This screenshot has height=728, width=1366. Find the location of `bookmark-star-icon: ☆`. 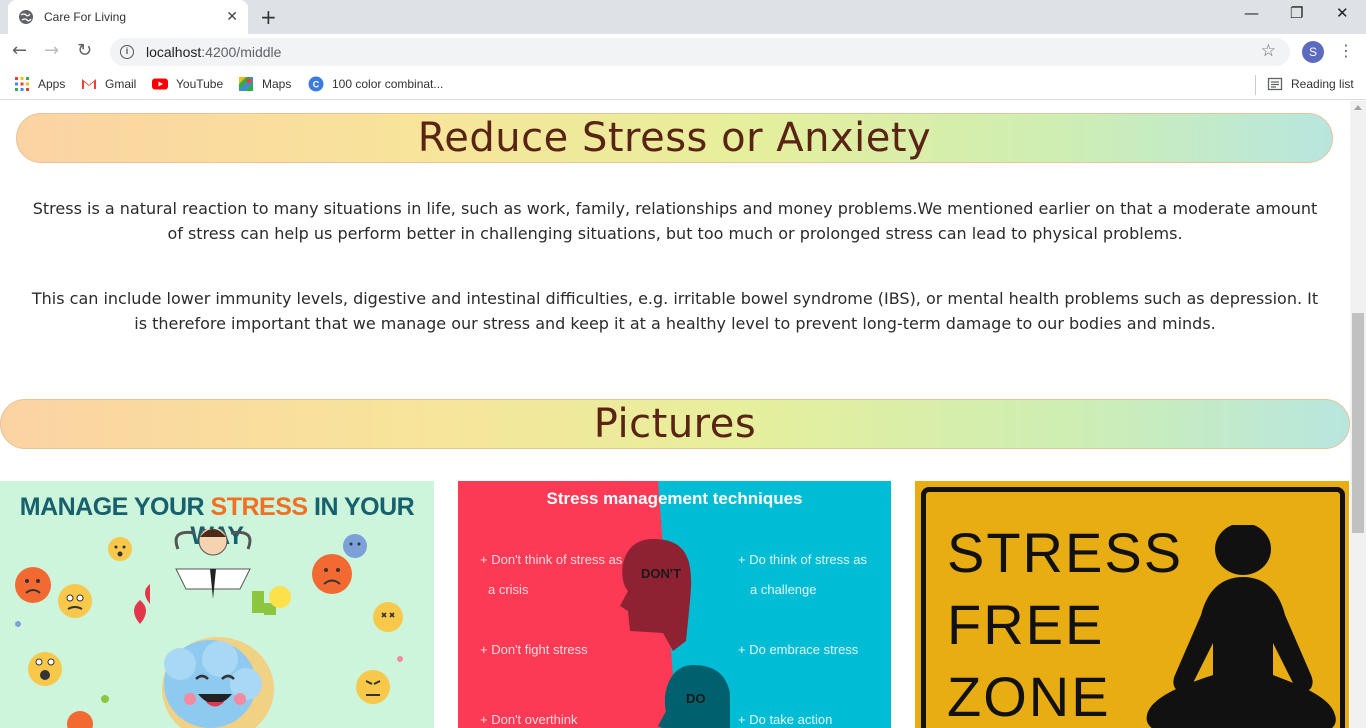

bookmark-star-icon: ☆ is located at coordinates (1268, 51).